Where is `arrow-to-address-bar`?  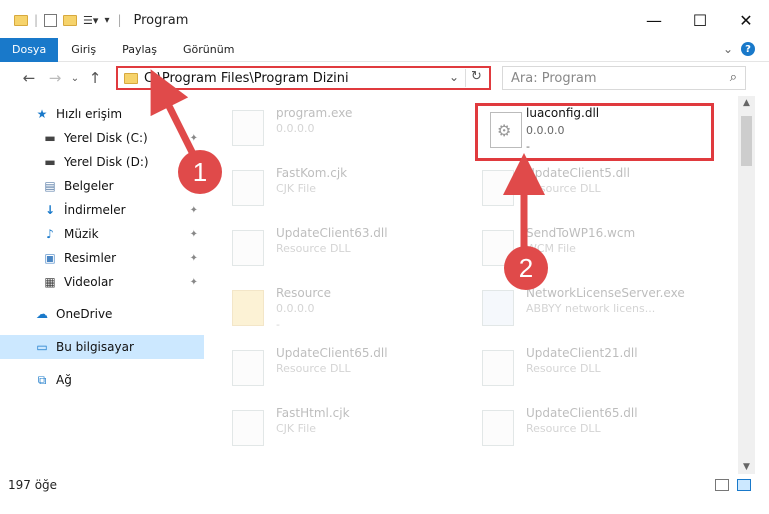
arrow-to-address-bar is located at coordinates (175, 115).